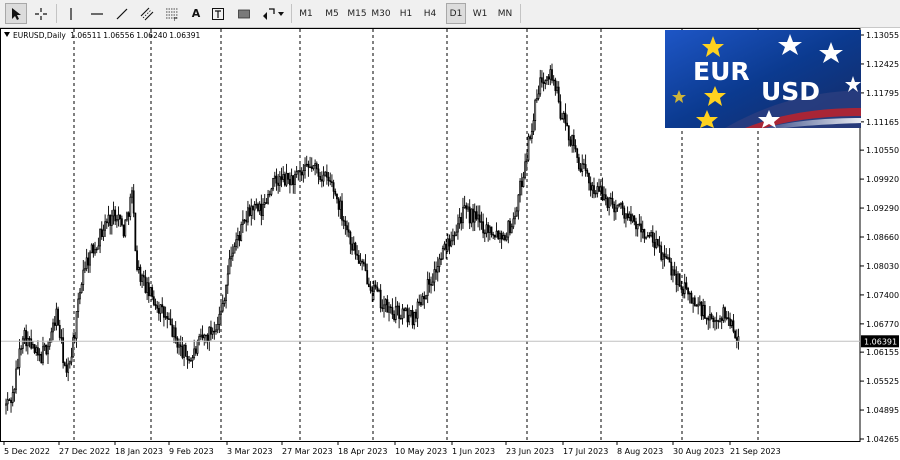 The height and width of the screenshot is (460, 900). I want to click on timeframe-button-h4: H4, so click(430, 13).